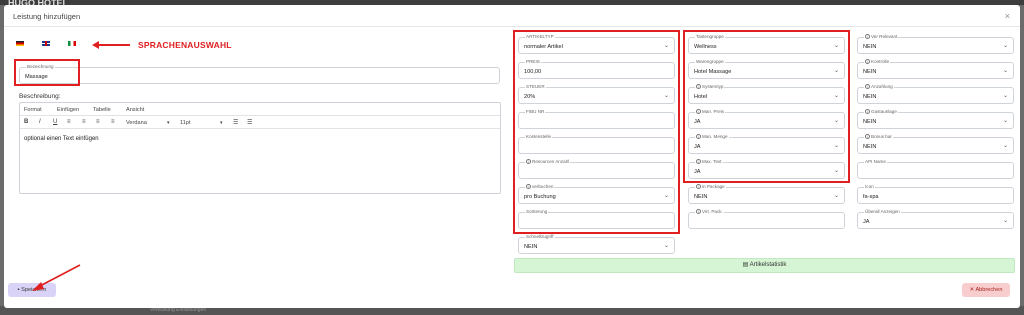 This screenshot has width=1024, height=315. I want to click on anzahlung-label-text: Anzahlung, so click(882, 86).